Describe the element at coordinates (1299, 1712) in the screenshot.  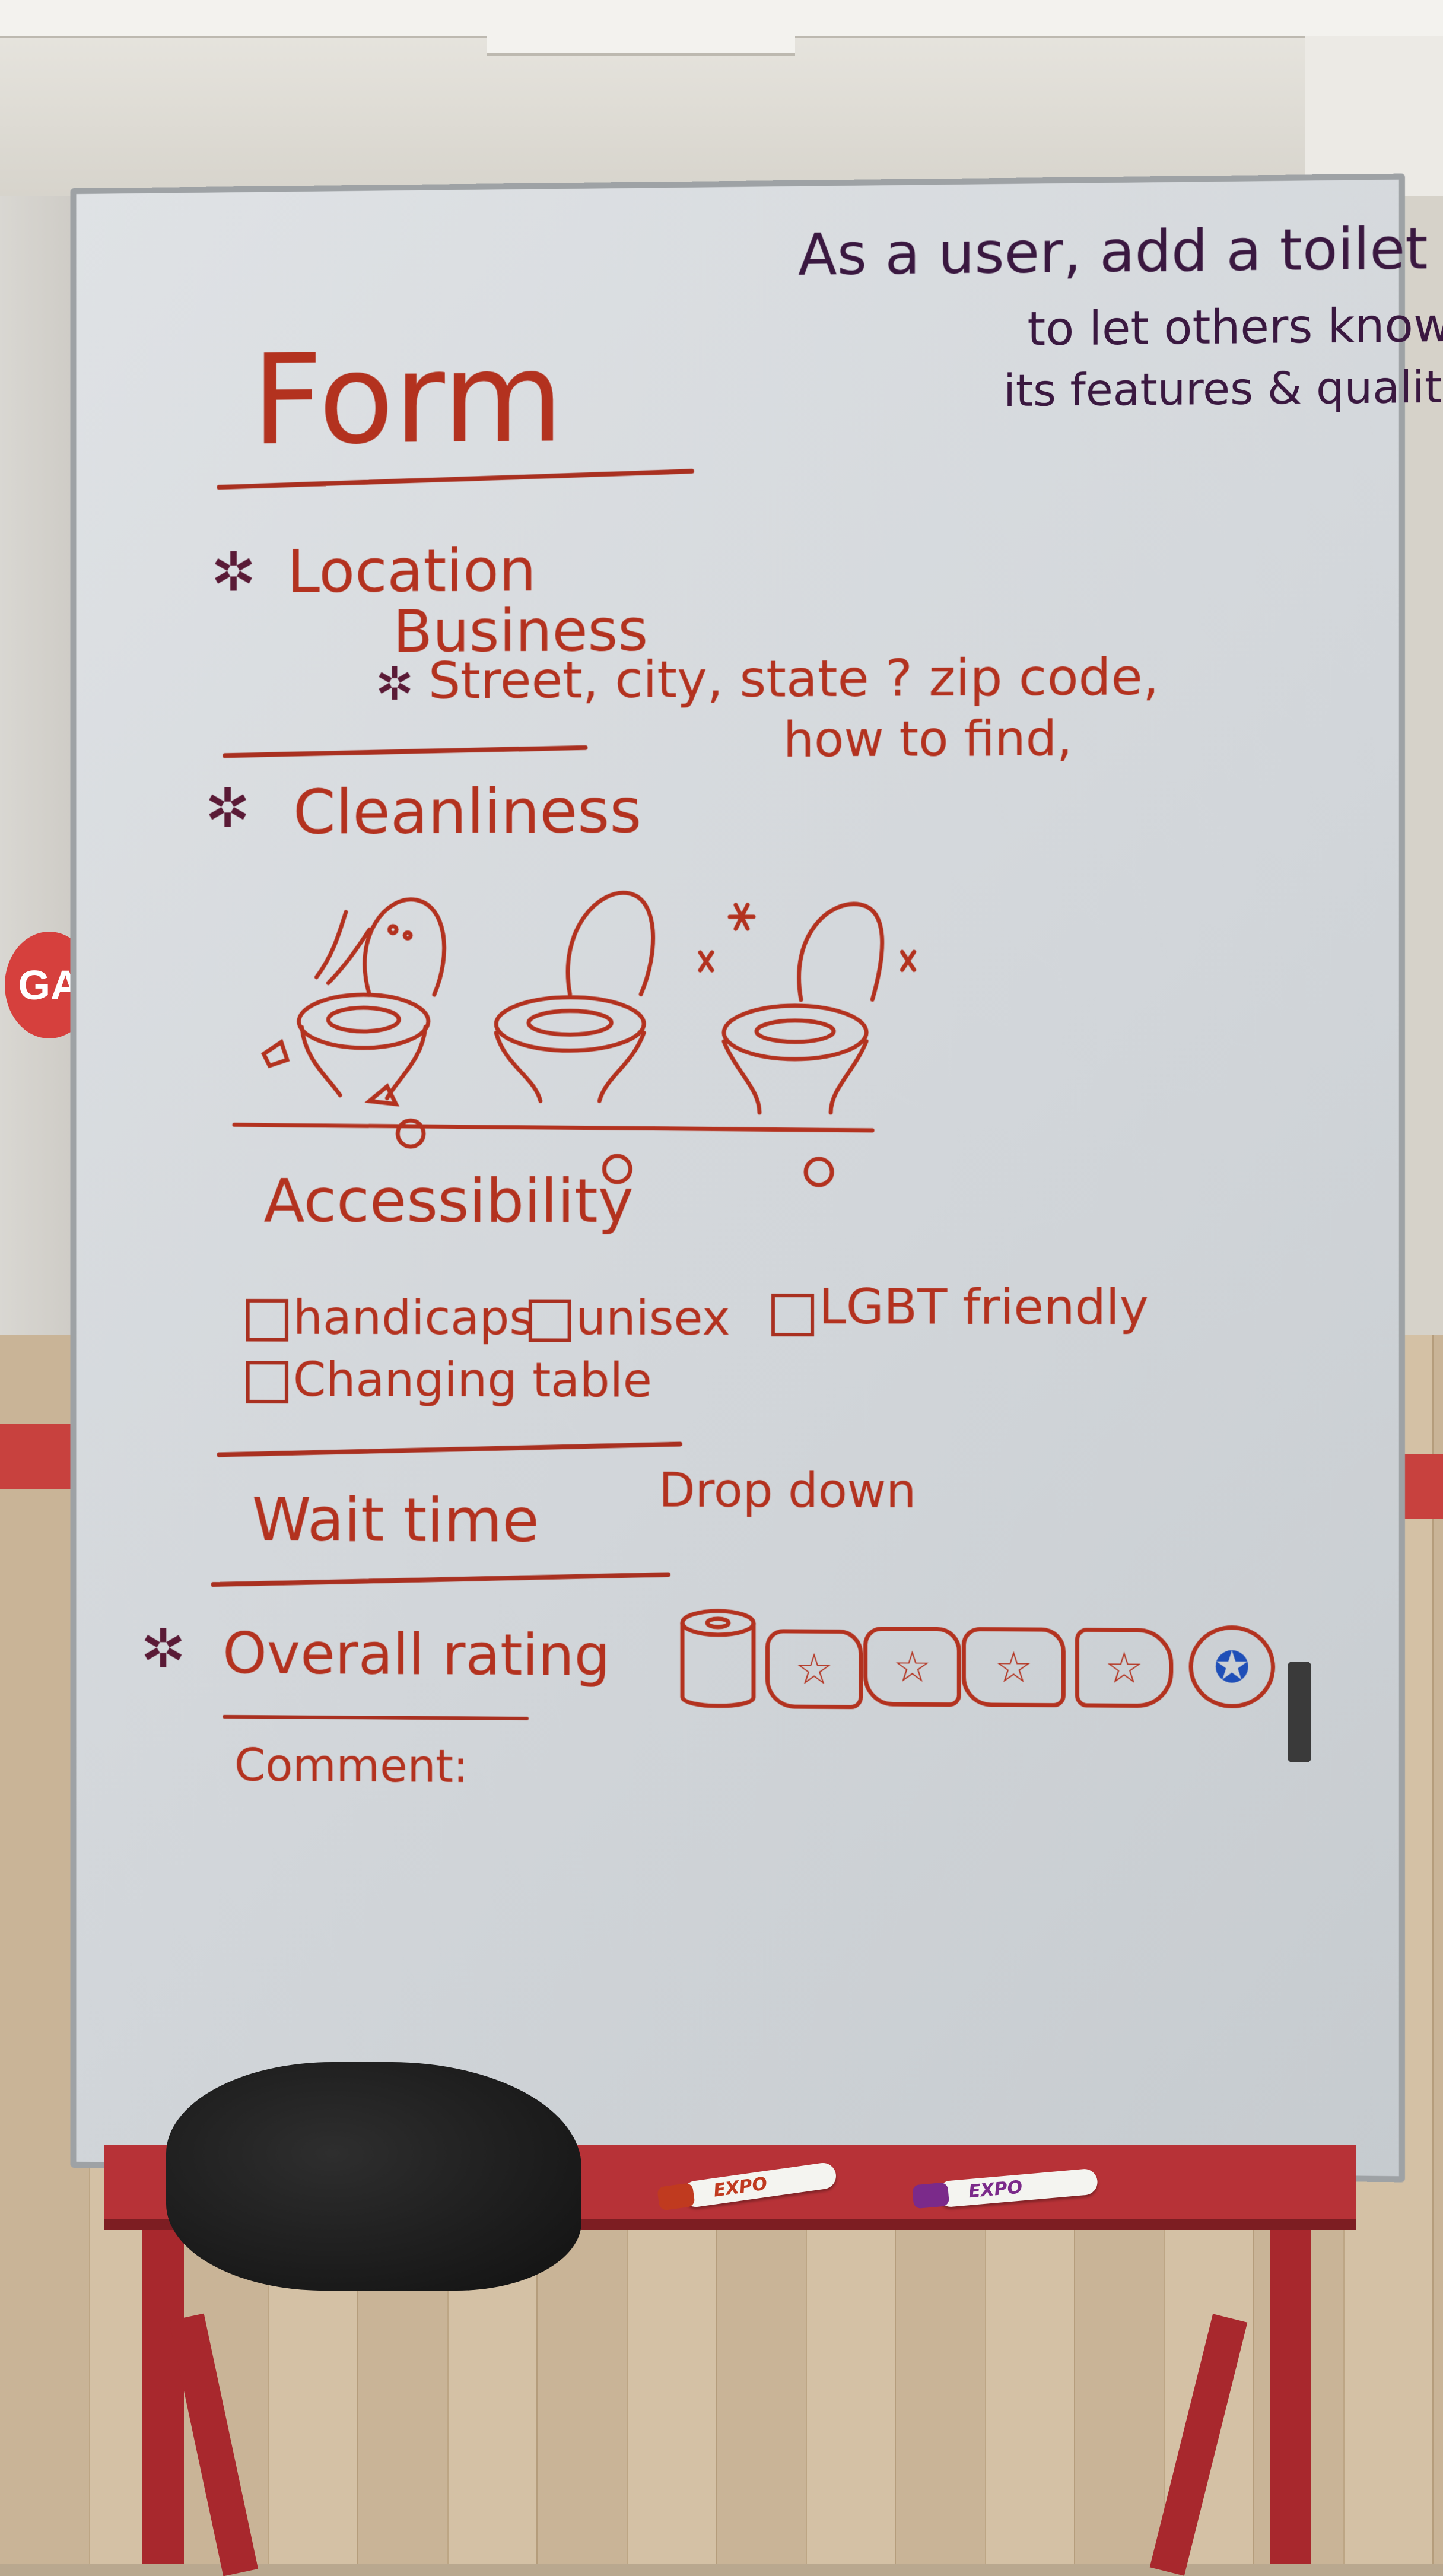
I see `board-clip` at that location.